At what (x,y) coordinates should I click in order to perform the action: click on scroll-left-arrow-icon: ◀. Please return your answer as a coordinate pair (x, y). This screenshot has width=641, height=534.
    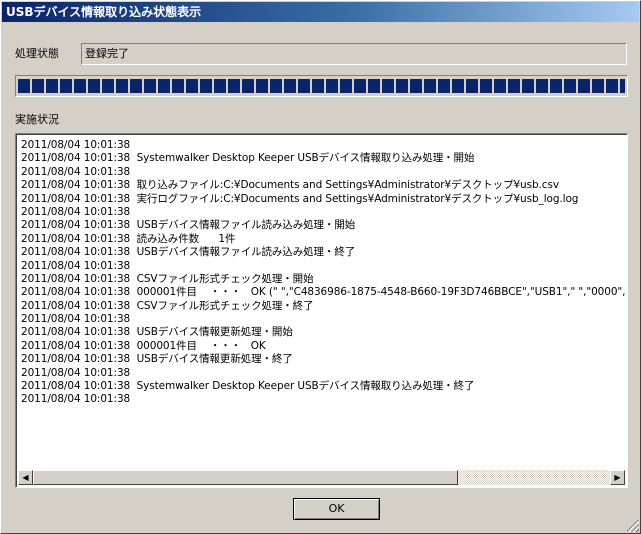
    Looking at the image, I should click on (25, 477).